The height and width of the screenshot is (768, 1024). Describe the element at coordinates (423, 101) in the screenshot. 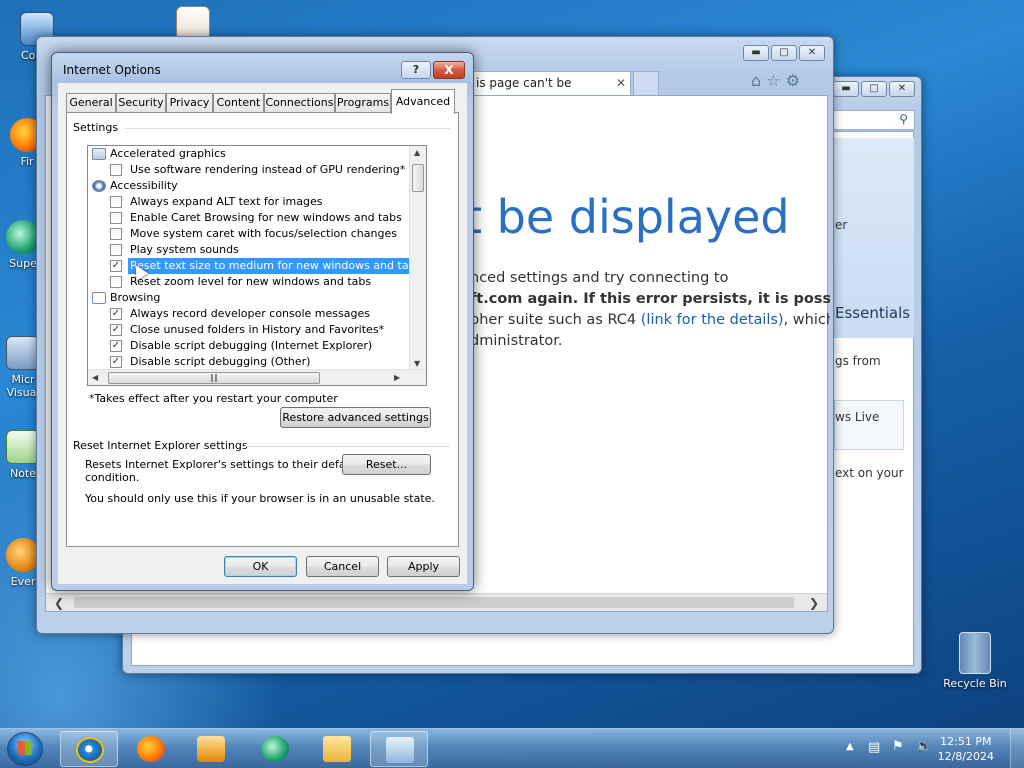

I see `tab-advanced: Advanced` at that location.